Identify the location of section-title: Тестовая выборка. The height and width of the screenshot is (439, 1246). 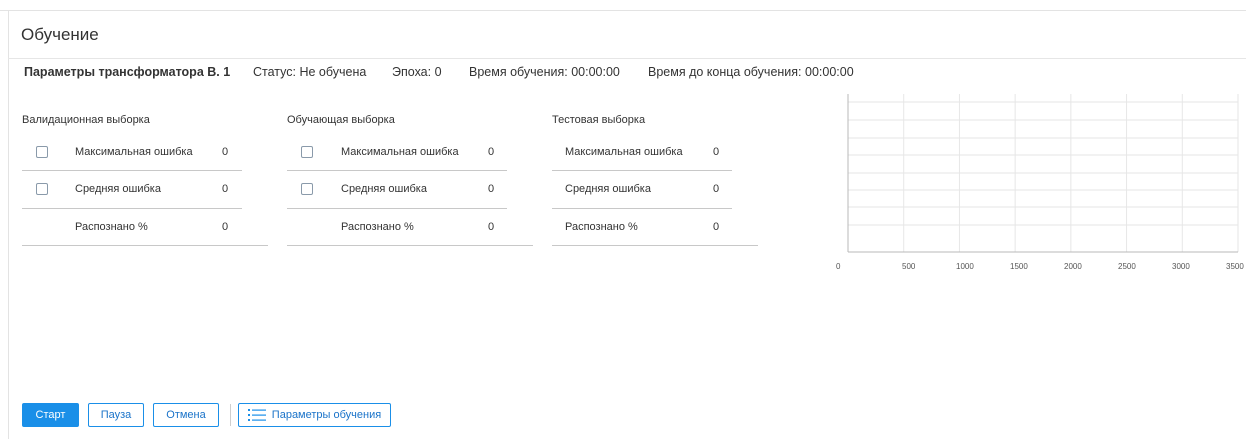
(599, 120).